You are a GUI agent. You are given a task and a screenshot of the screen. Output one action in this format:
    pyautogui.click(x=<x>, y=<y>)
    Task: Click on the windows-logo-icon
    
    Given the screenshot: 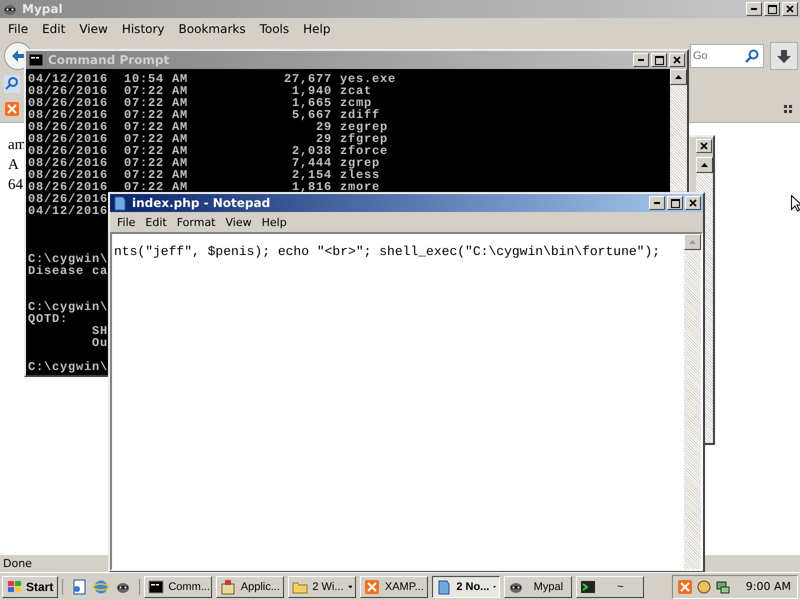 What is the action you would take?
    pyautogui.click(x=15, y=587)
    